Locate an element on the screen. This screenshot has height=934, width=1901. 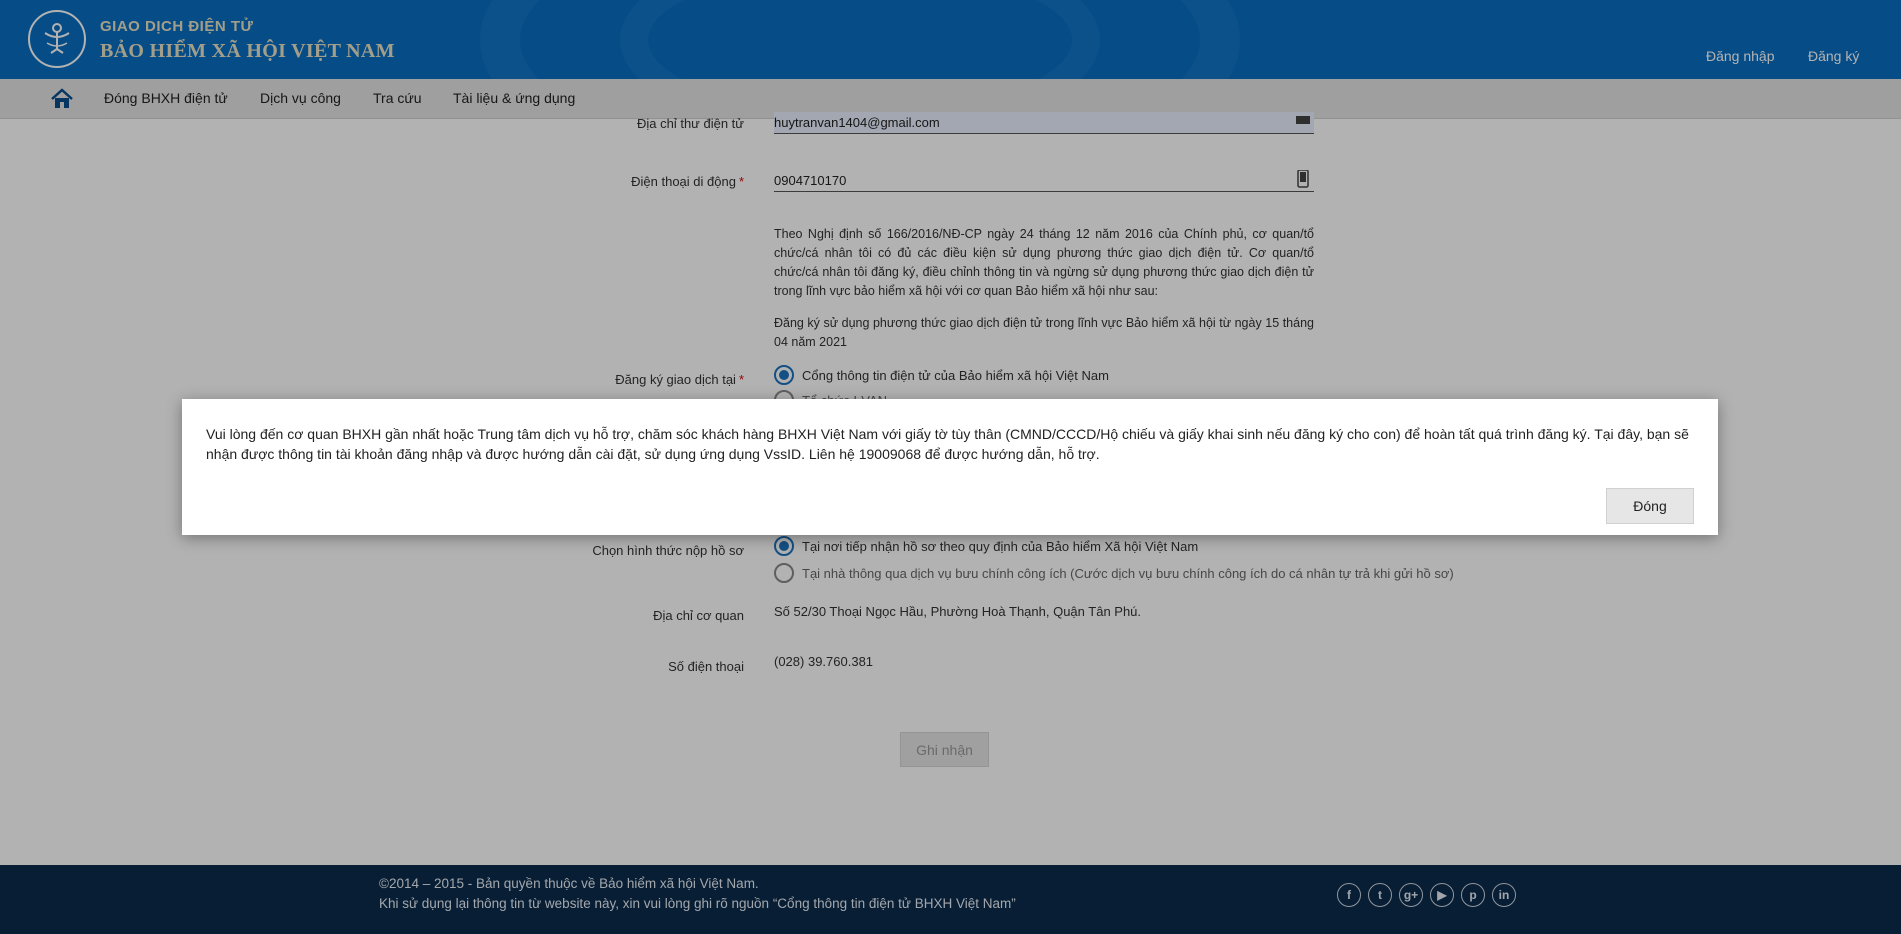
close-button: Đóng is located at coordinates (1650, 506).